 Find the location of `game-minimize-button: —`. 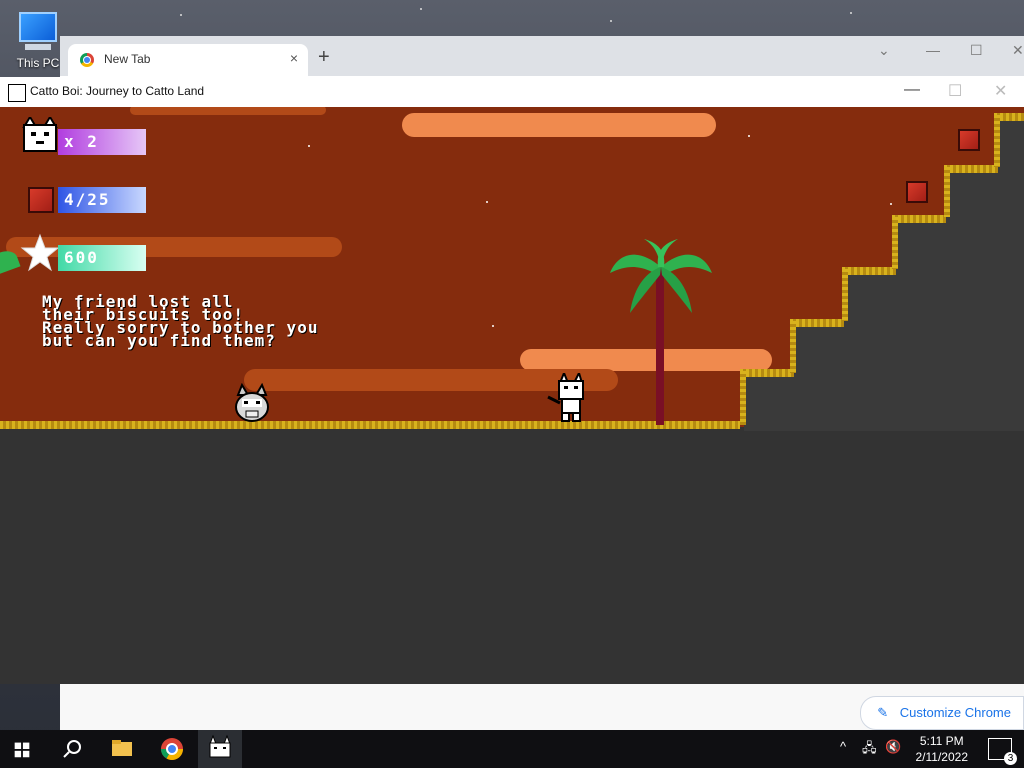

game-minimize-button: — is located at coordinates (912, 90).